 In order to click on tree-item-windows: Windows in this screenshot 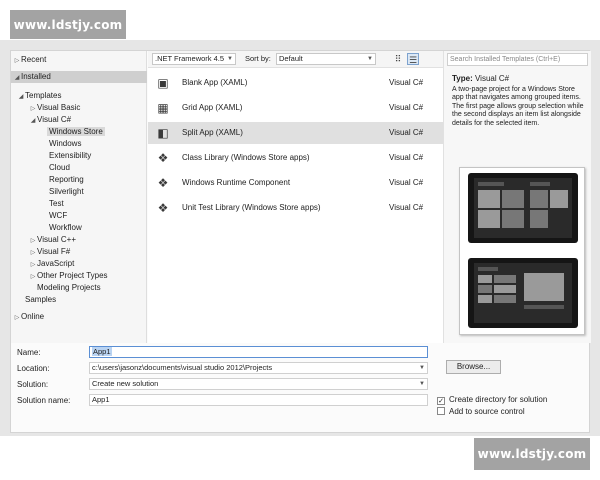, I will do `click(79, 144)`.